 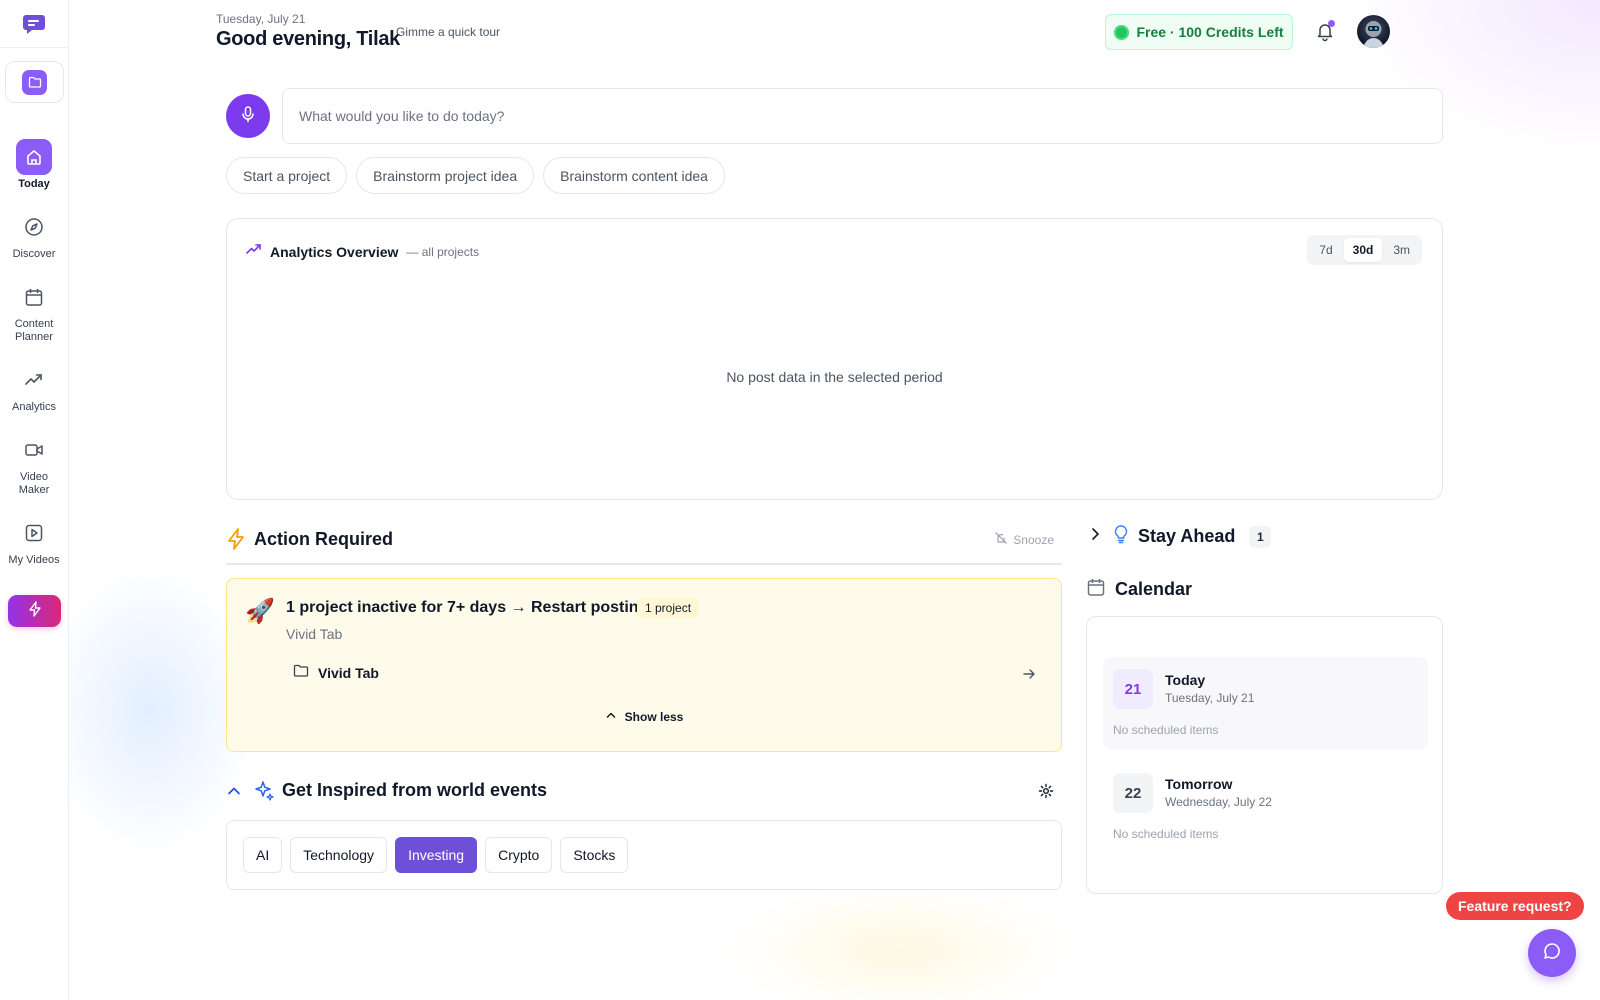 What do you see at coordinates (1024, 539) in the screenshot?
I see `snooze-button: Snooze` at bounding box center [1024, 539].